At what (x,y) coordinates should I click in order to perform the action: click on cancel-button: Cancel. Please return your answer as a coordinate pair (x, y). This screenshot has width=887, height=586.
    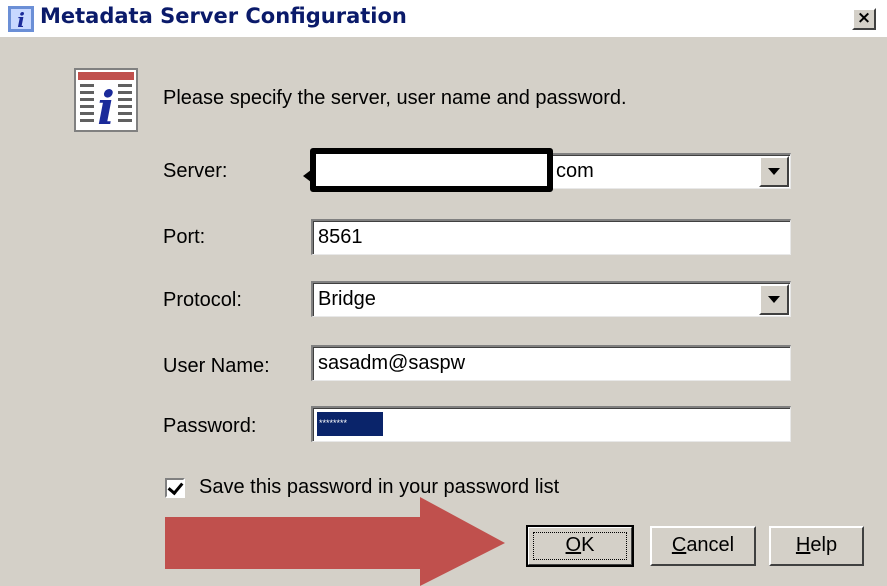
    Looking at the image, I should click on (703, 546).